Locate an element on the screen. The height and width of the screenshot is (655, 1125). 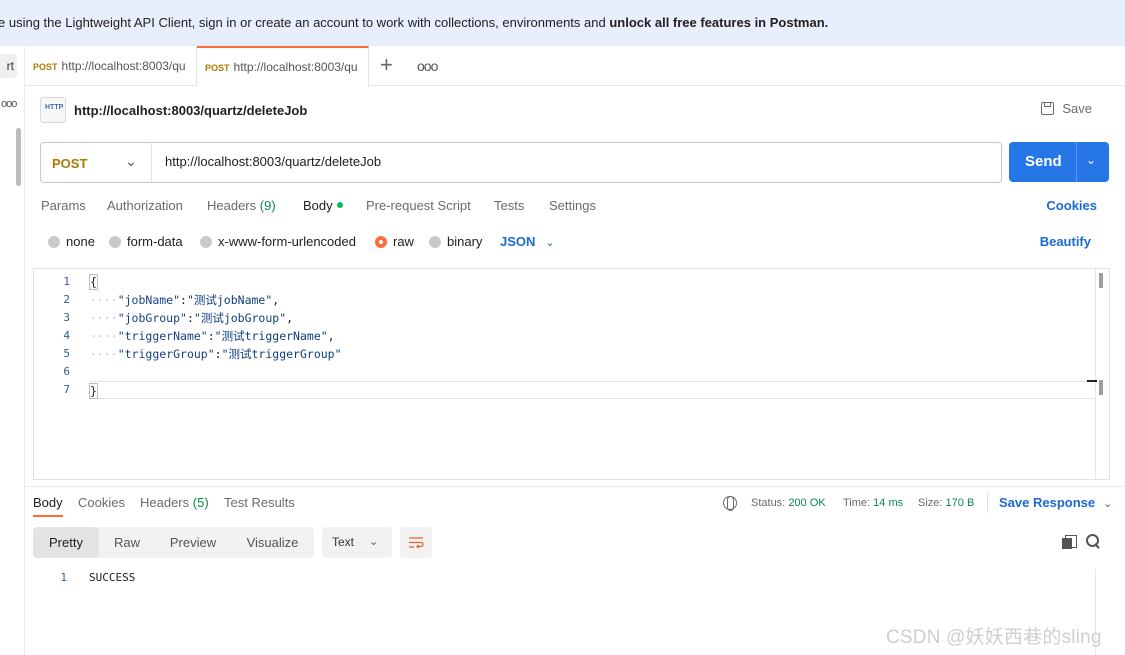
view-pretty: Pretty is located at coordinates (66, 542).